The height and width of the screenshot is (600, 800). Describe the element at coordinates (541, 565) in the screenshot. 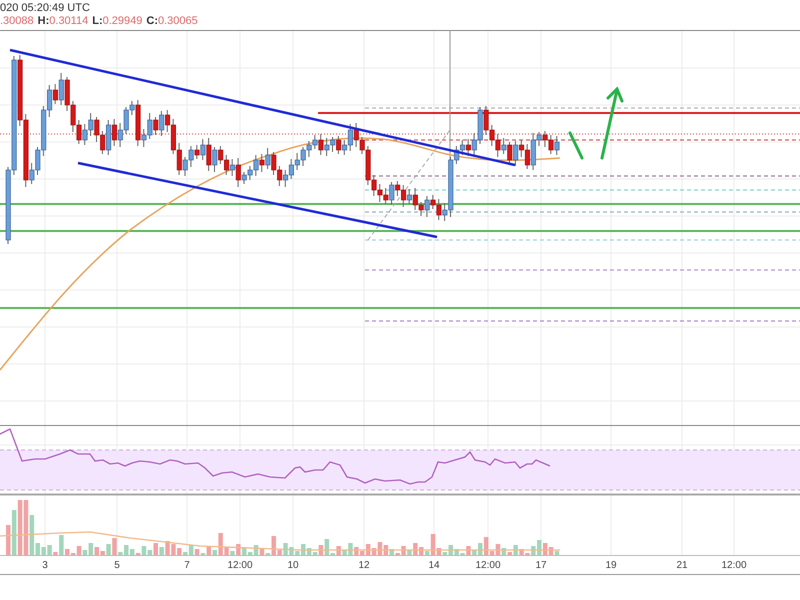

I see `axis-label: 17` at that location.